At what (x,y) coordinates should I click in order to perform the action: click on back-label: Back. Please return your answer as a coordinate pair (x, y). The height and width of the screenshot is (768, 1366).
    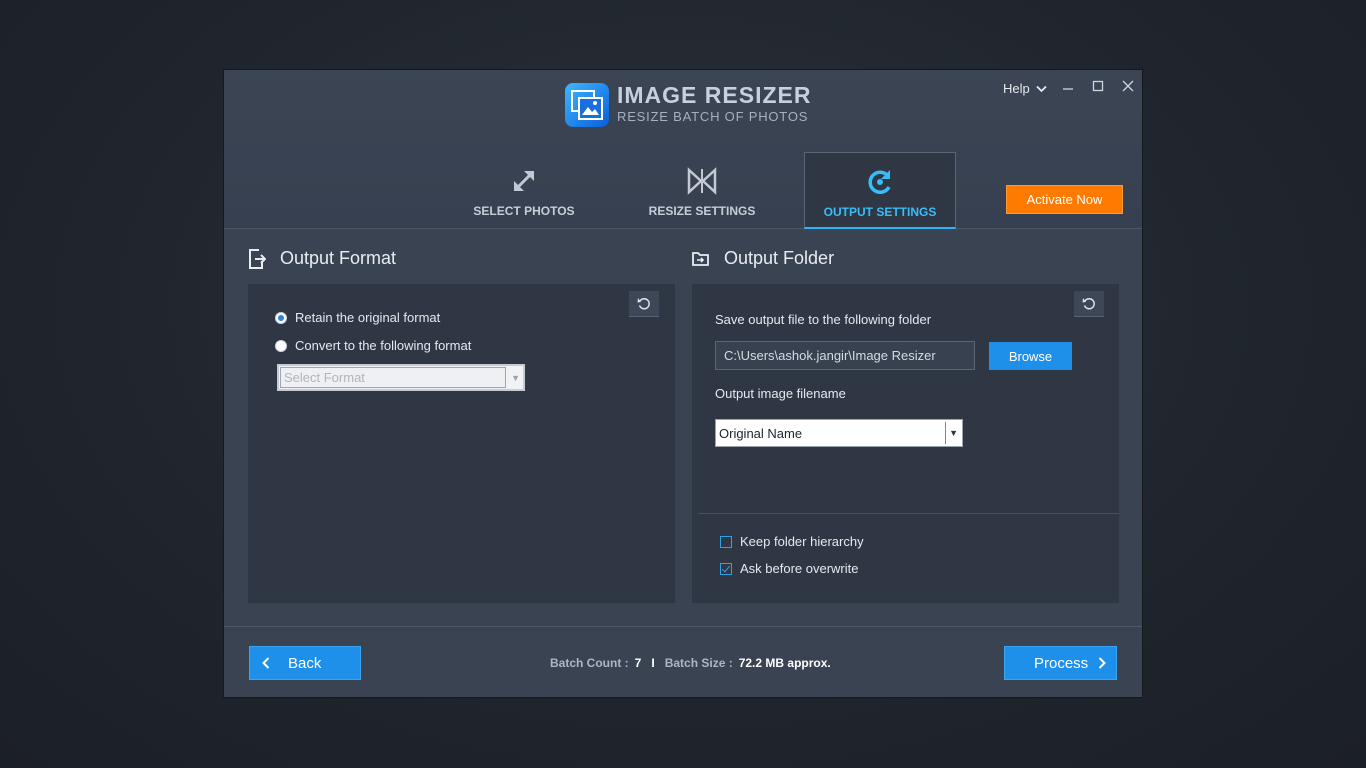
    Looking at the image, I should click on (305, 663).